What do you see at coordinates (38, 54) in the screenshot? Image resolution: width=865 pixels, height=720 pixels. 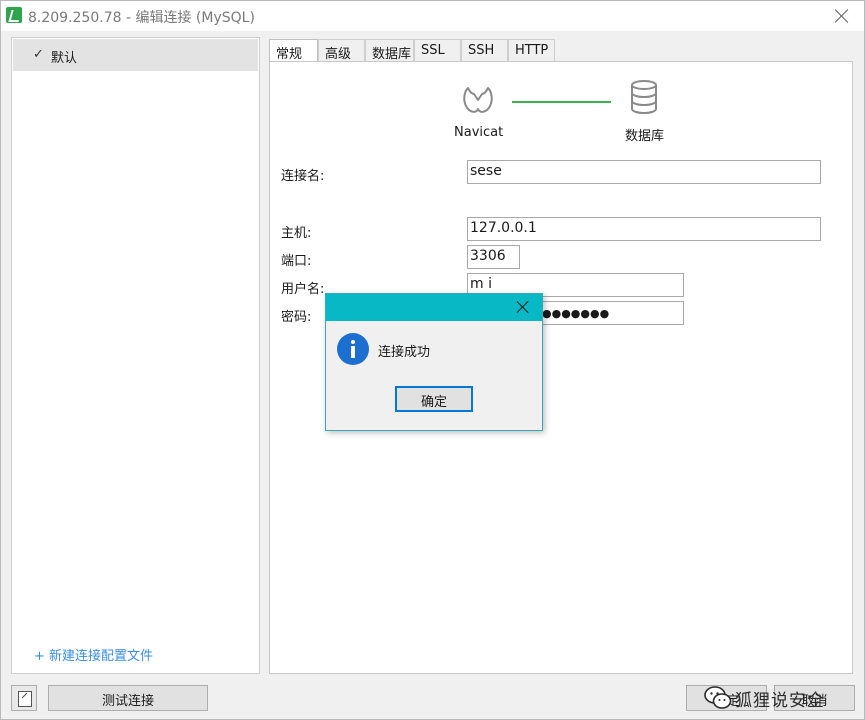 I see `check-icon: ✓` at bounding box center [38, 54].